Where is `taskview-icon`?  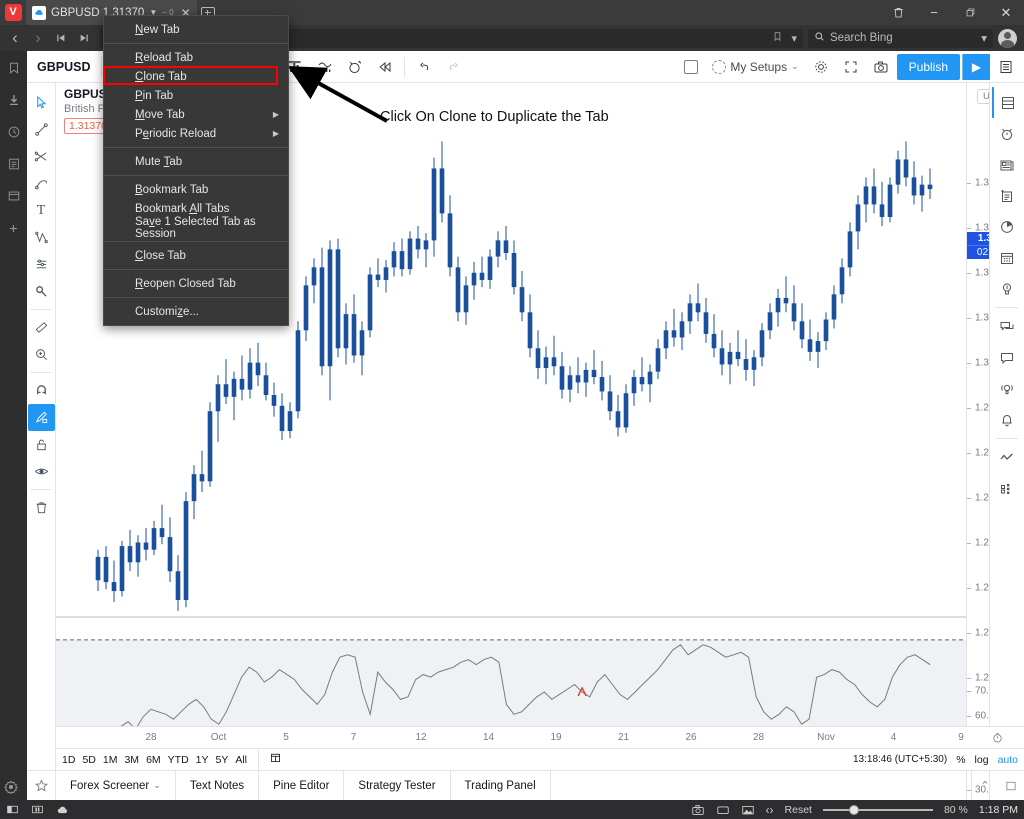 taskview-icon is located at coordinates (12, 809).